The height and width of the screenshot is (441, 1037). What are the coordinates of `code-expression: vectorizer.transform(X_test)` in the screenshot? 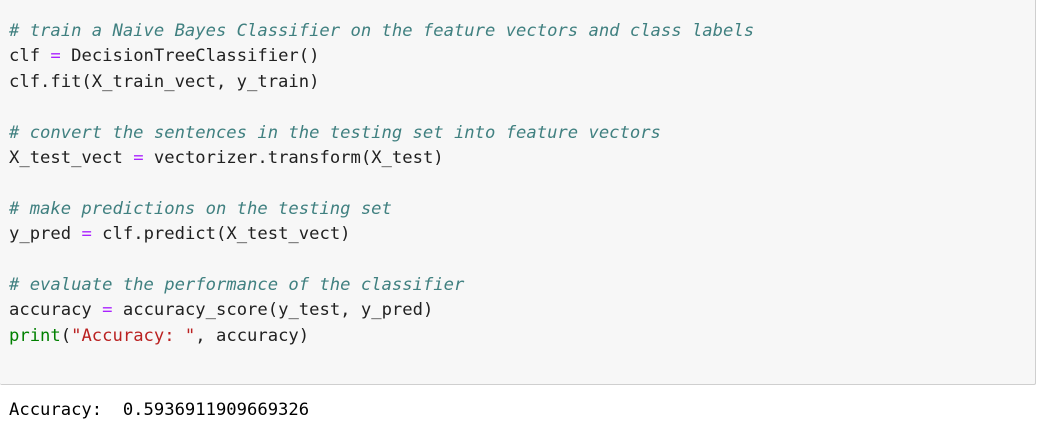 It's located at (298, 157).